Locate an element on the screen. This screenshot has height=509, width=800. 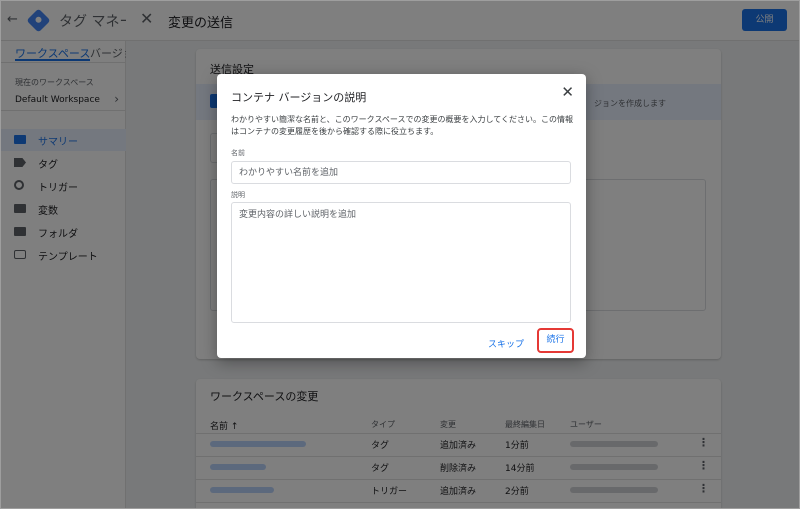
version-description-textarea is located at coordinates (401, 262).